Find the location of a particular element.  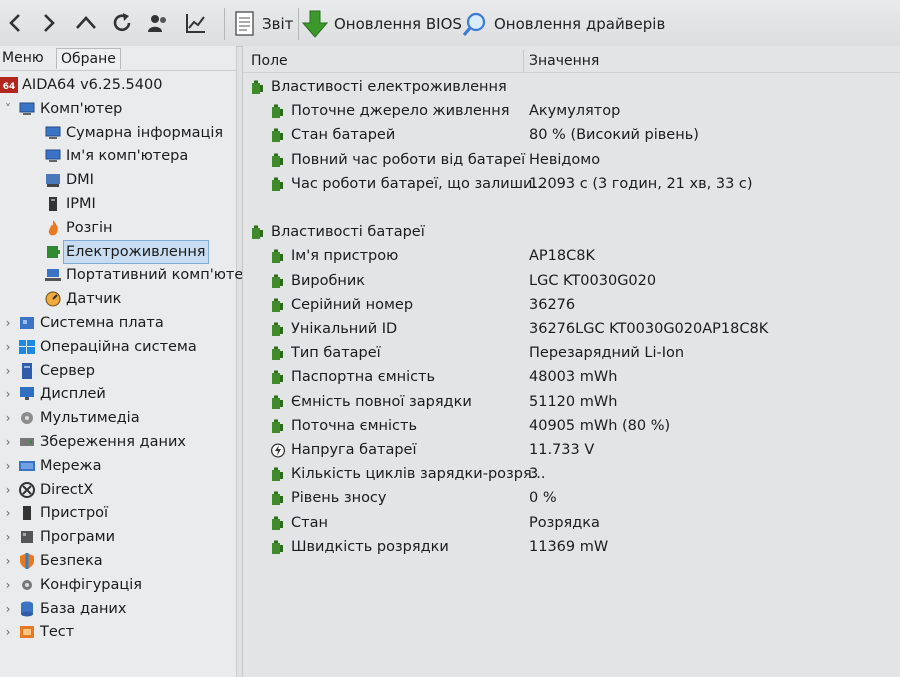

ipmi-icon is located at coordinates (53, 204).